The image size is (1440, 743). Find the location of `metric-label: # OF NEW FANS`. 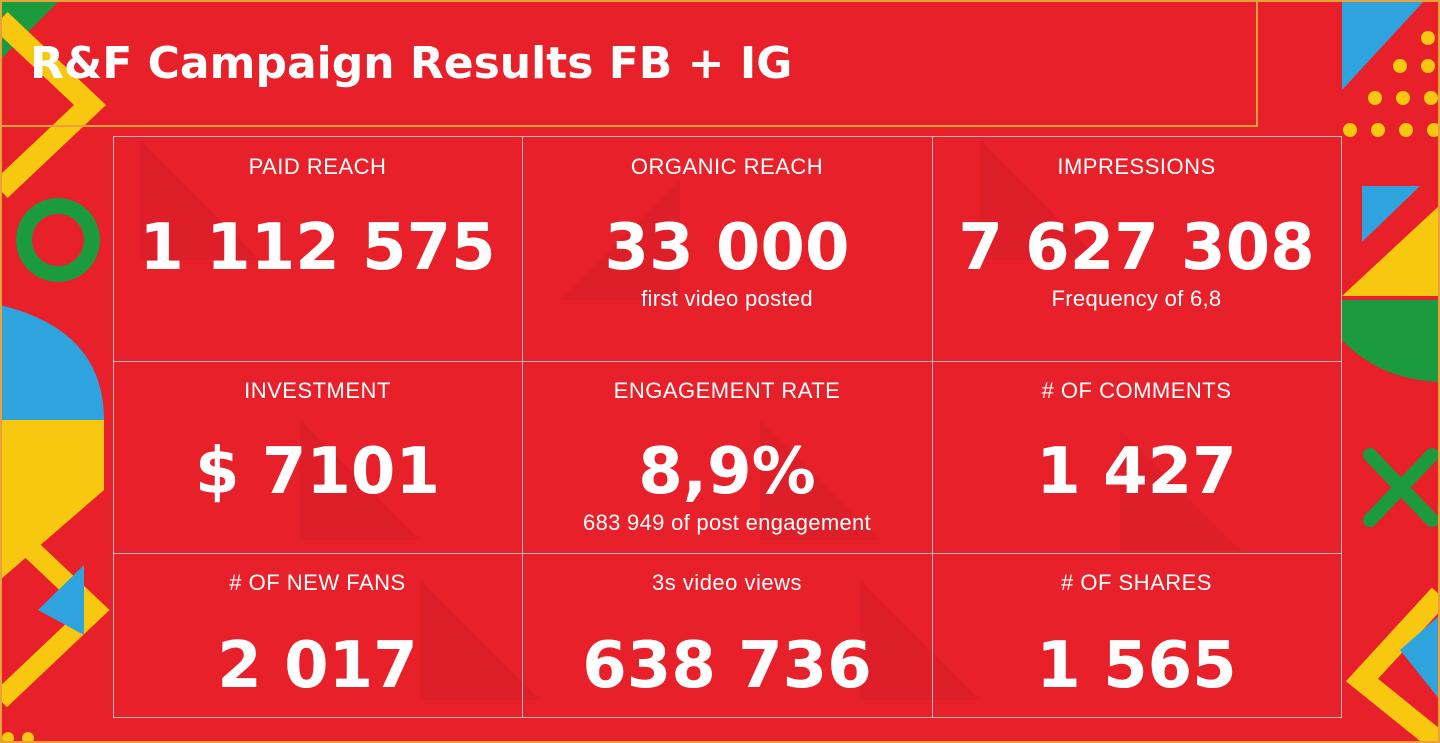

metric-label: # OF NEW FANS is located at coordinates (317, 582).